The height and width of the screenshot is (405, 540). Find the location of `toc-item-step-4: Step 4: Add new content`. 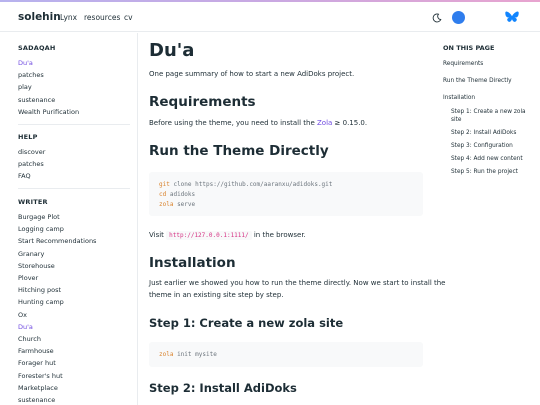

toc-item-step-4: Step 4: Add new content is located at coordinates (487, 160).